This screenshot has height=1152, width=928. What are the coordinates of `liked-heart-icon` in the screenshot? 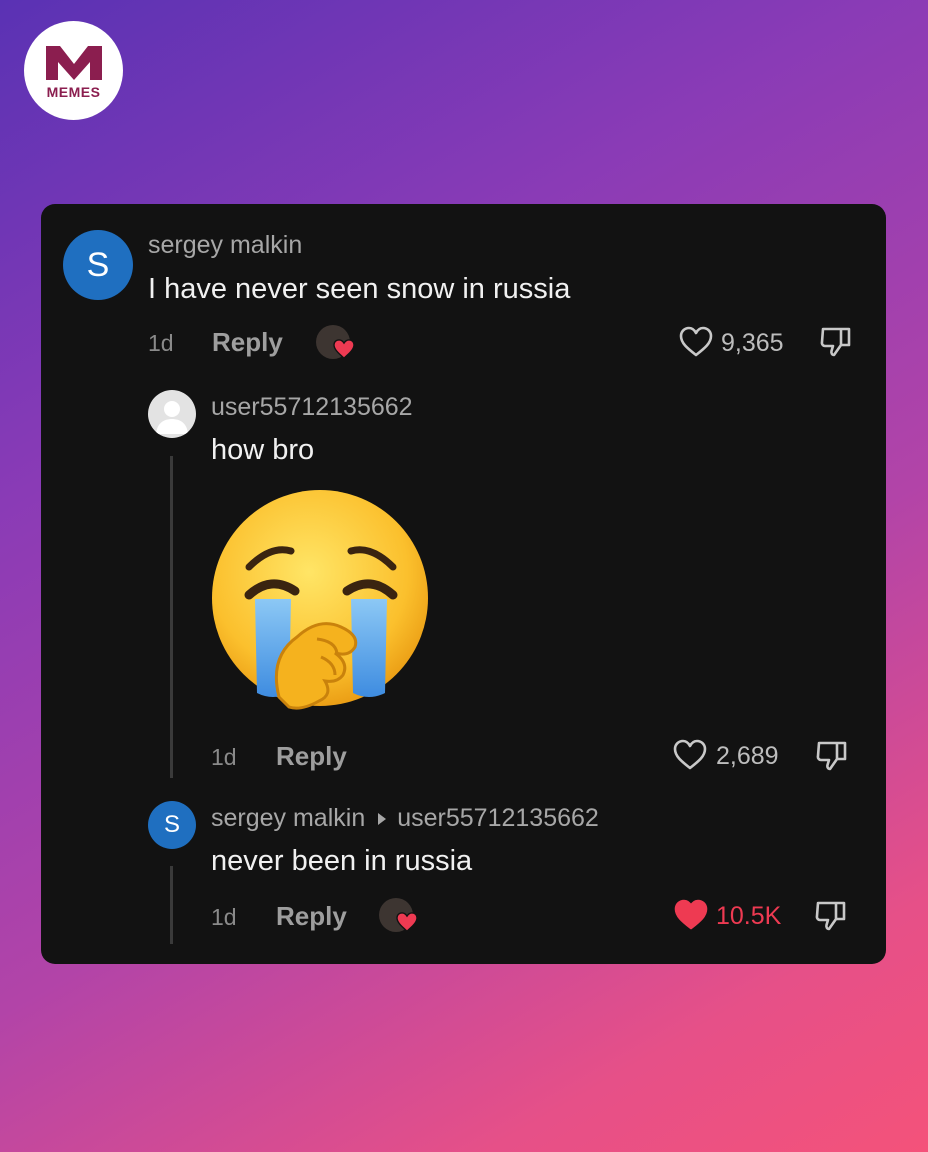 It's located at (691, 915).